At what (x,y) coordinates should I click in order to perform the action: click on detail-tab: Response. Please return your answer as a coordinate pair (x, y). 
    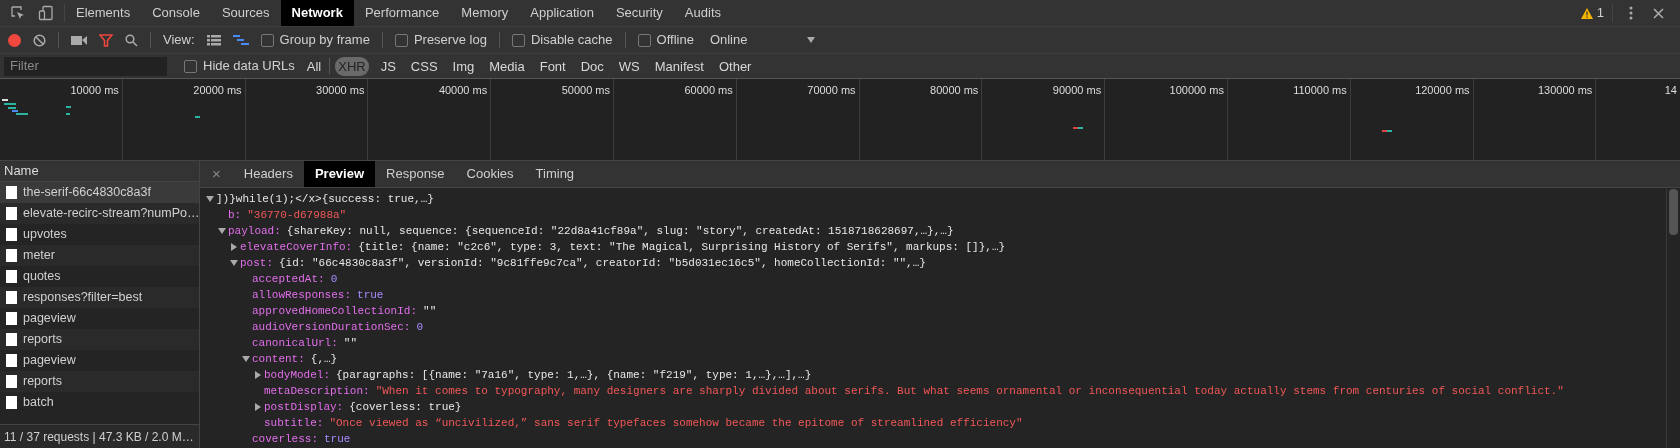
    Looking at the image, I should click on (415, 174).